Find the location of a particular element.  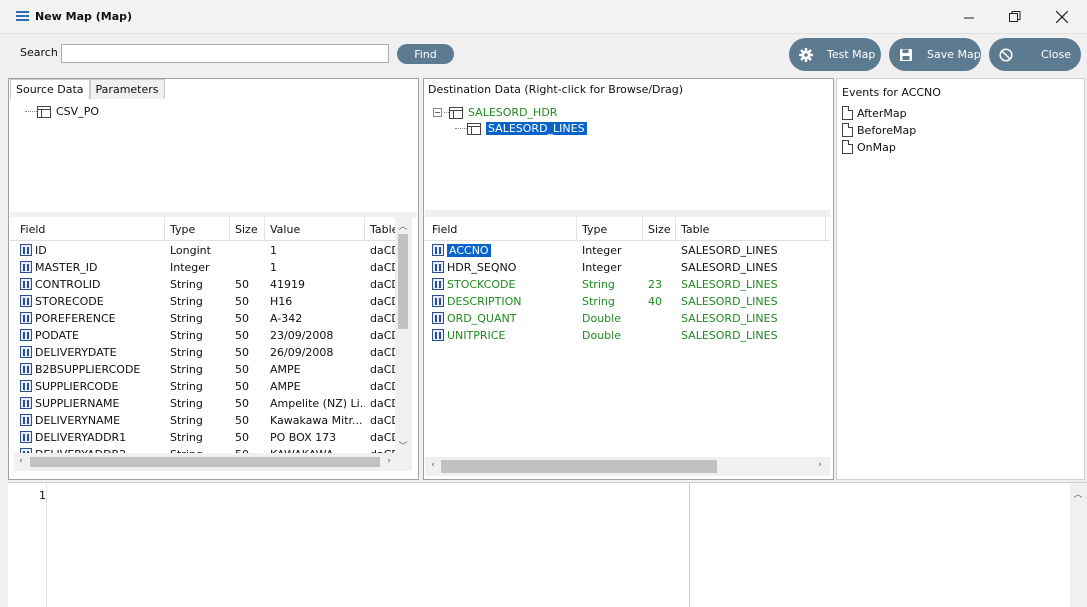

code-area is located at coordinates (367, 545).